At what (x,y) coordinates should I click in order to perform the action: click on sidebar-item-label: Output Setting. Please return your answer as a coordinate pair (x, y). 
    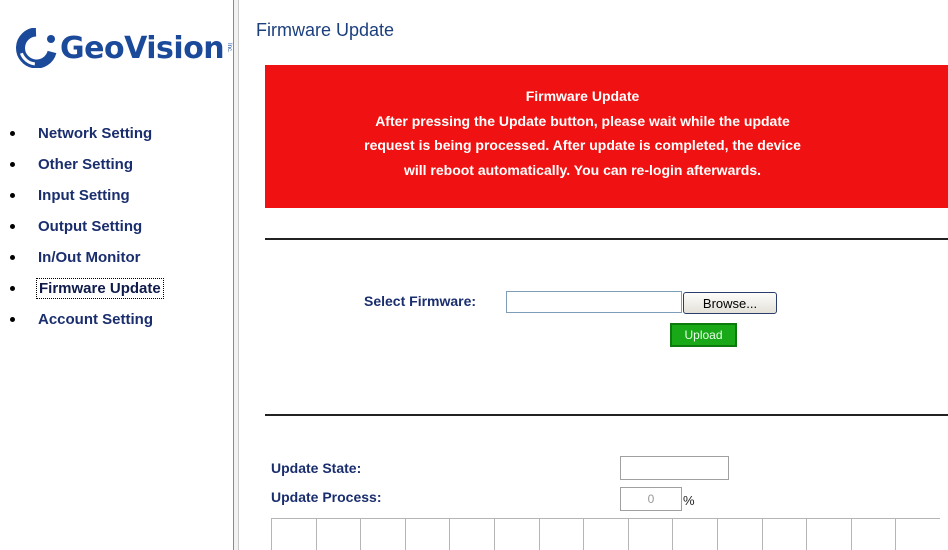
    Looking at the image, I should click on (90, 226).